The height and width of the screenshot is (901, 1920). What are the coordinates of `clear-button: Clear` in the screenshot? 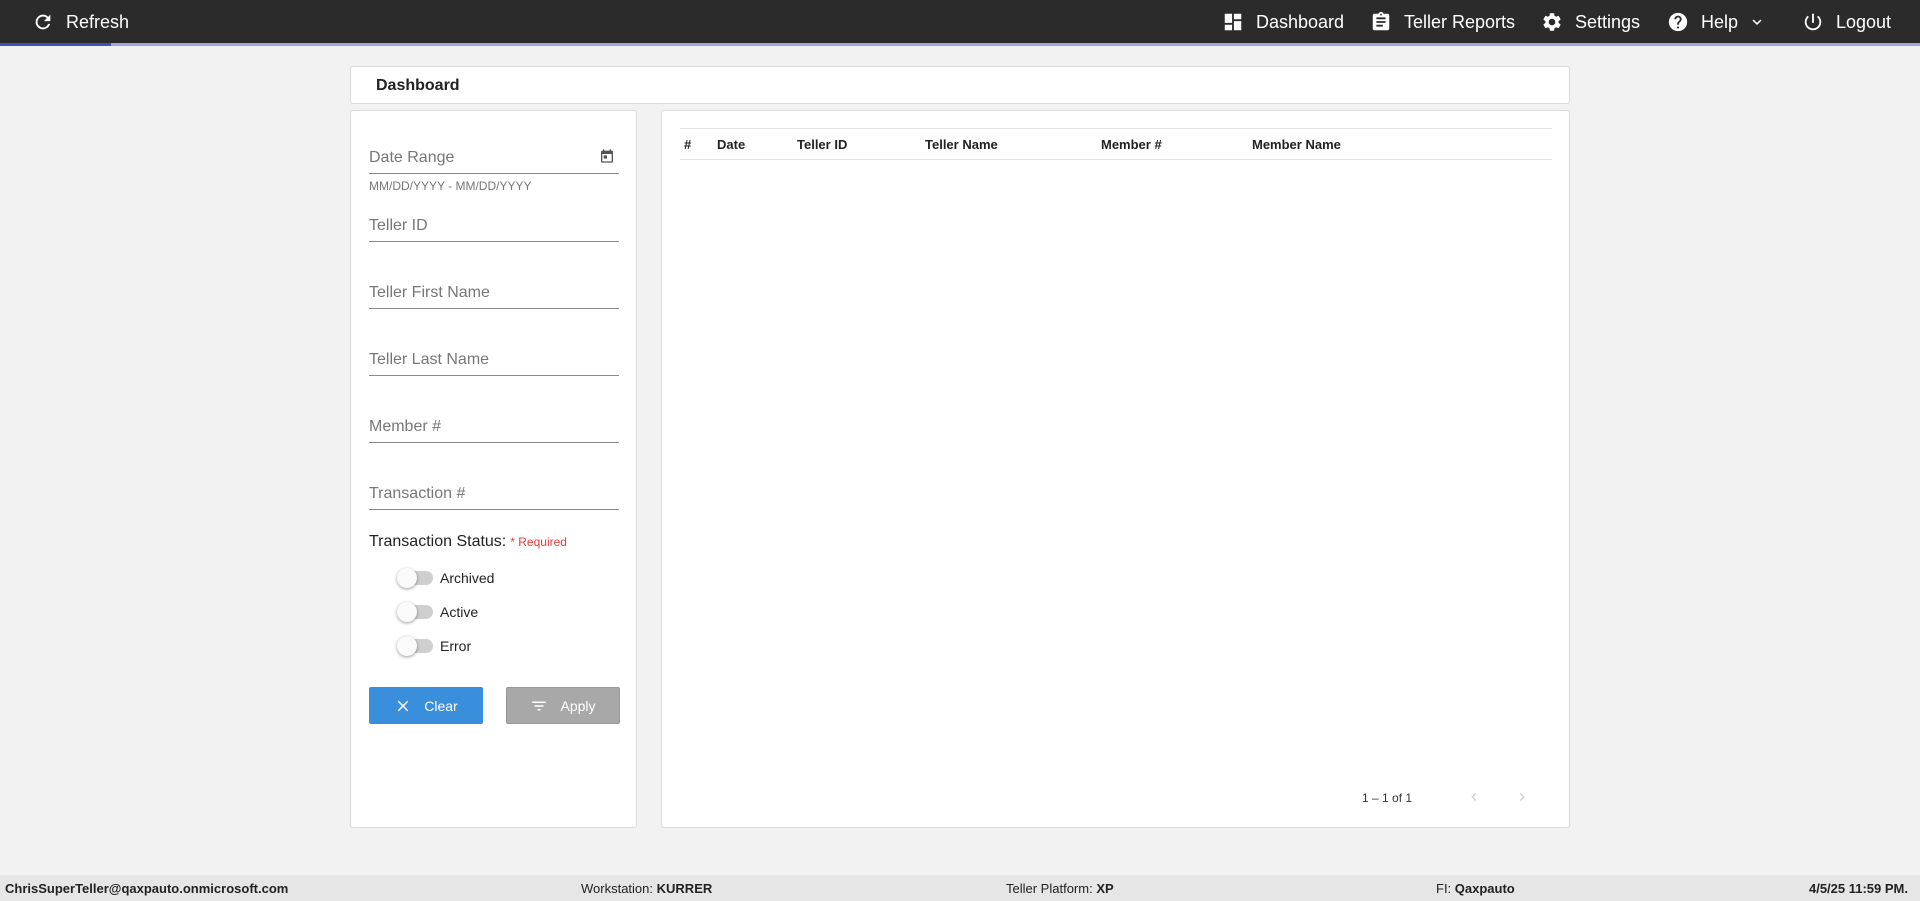 It's located at (426, 705).